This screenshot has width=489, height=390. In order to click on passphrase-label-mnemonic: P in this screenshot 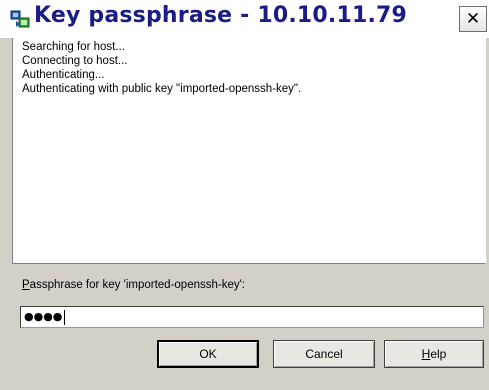, I will do `click(26, 285)`.